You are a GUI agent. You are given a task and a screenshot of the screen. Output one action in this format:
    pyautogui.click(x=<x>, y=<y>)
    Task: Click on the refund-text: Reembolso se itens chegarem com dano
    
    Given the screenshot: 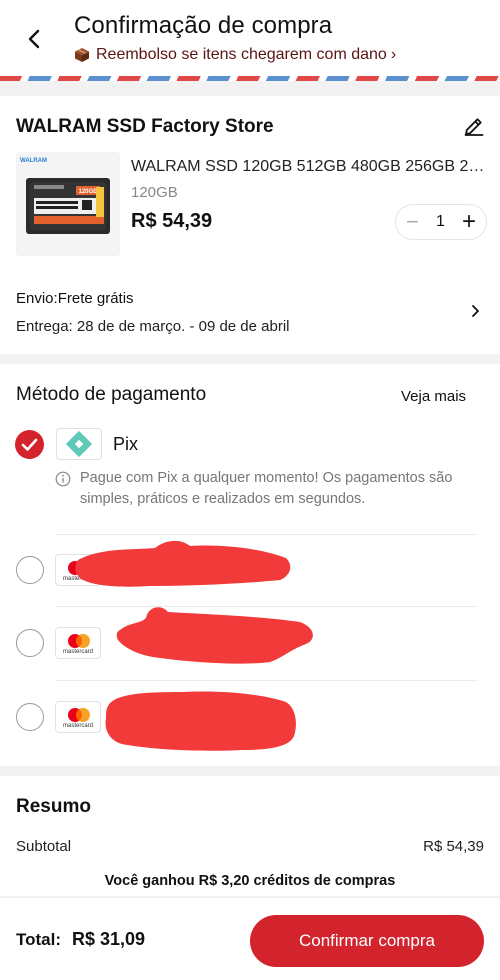 What is the action you would take?
    pyautogui.click(x=241, y=54)
    